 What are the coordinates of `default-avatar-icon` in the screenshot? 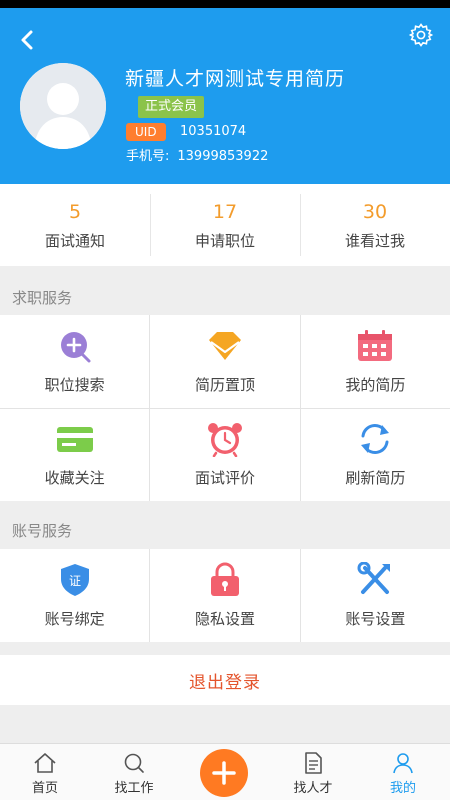 It's located at (63, 106).